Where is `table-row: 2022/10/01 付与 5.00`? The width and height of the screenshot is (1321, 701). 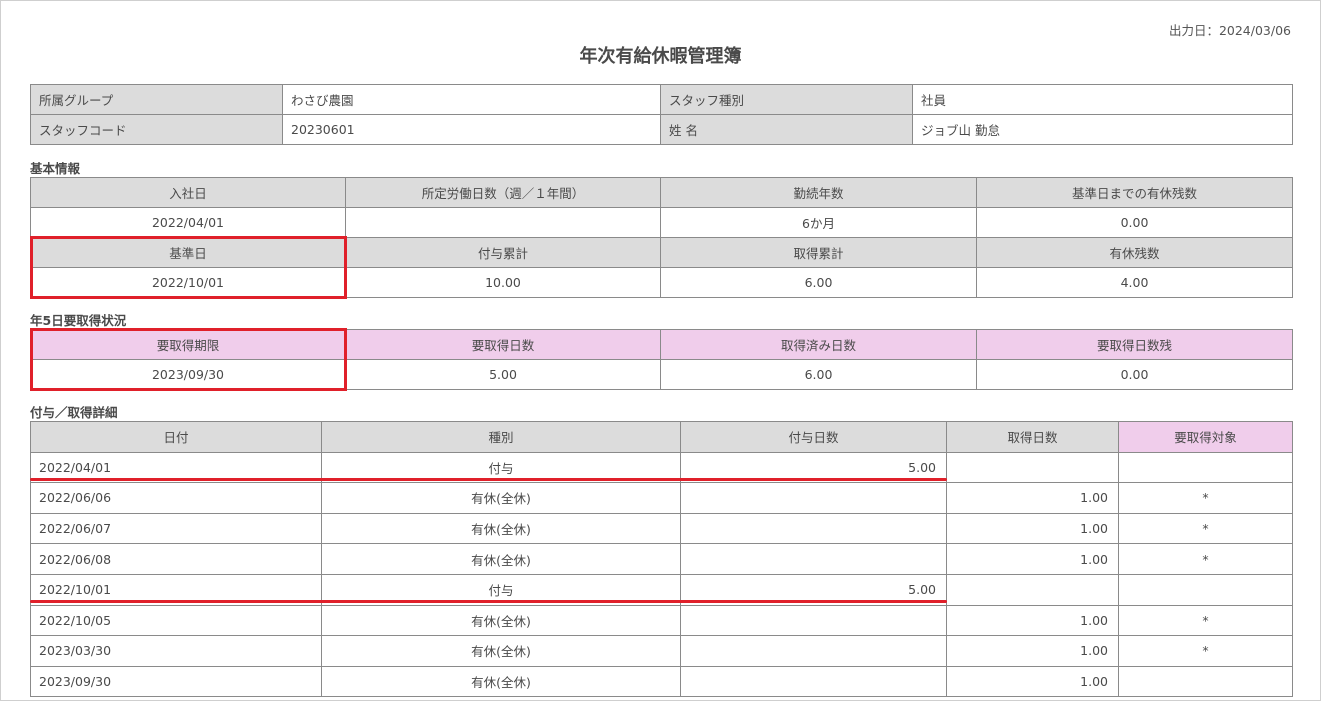 table-row: 2022/10/01 付与 5.00 is located at coordinates (661, 589).